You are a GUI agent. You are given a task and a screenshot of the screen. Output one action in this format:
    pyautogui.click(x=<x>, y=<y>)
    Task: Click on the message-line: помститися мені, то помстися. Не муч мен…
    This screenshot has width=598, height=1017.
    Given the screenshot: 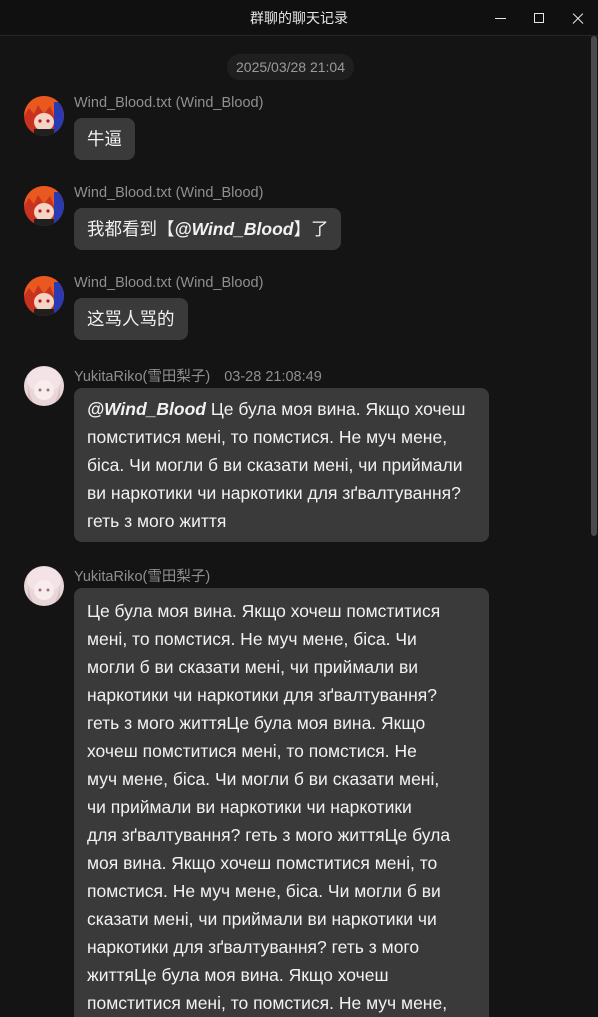 What is the action you would take?
    pyautogui.click(x=267, y=1003)
    